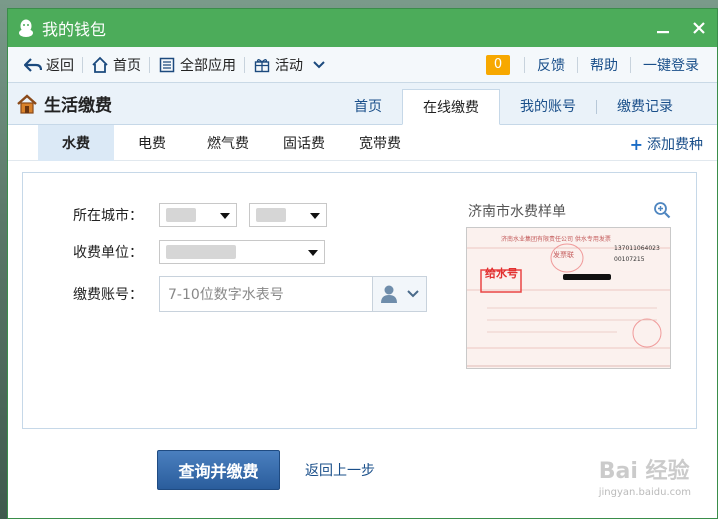 The height and width of the screenshot is (519, 718). Describe the element at coordinates (399, 294) in the screenshot. I see `contact-picker-button` at that location.